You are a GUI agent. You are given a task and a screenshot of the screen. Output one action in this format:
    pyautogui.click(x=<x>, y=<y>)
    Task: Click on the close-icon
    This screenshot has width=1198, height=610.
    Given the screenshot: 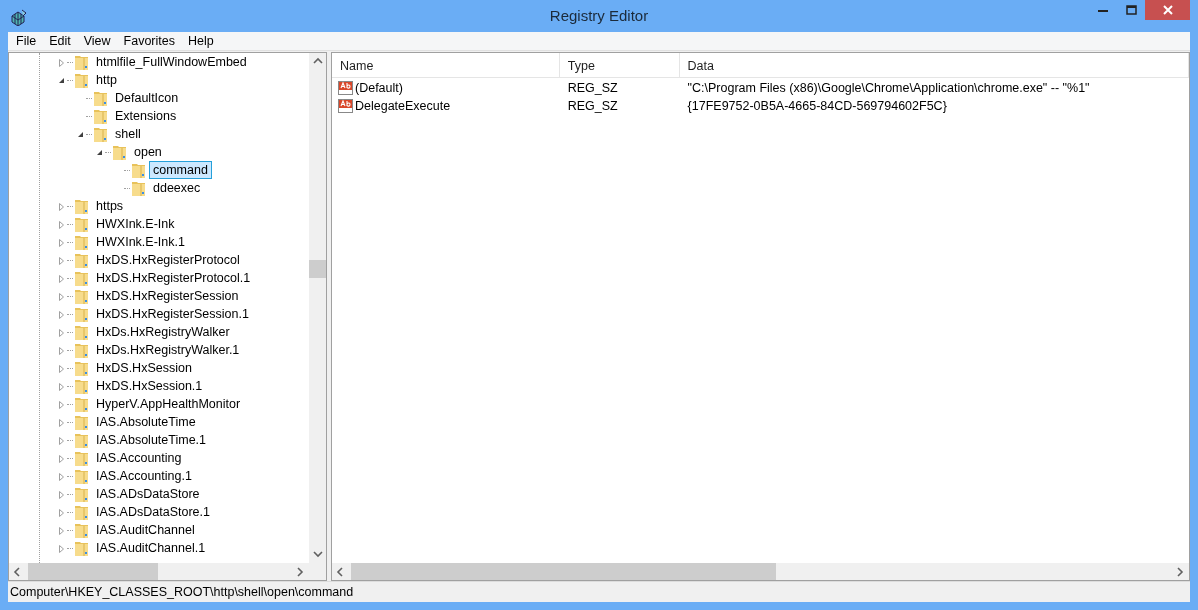 What is the action you would take?
    pyautogui.click(x=1167, y=10)
    